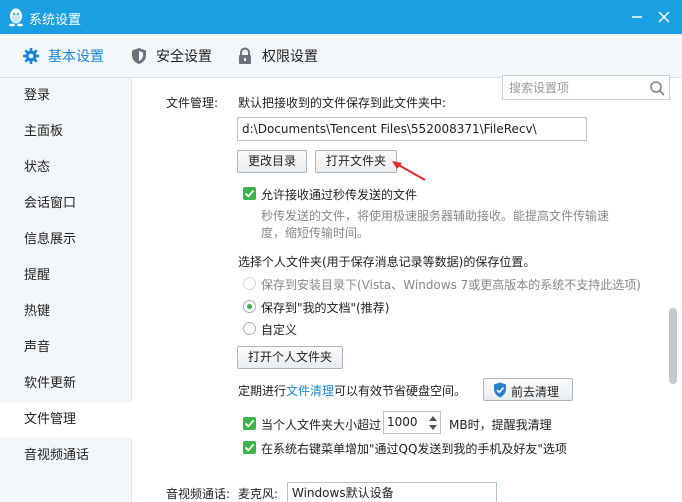 Image resolution: width=682 pixels, height=502 pixels. What do you see at coordinates (198, 494) in the screenshot?
I see `av-call-section-label: 音视频通话:` at bounding box center [198, 494].